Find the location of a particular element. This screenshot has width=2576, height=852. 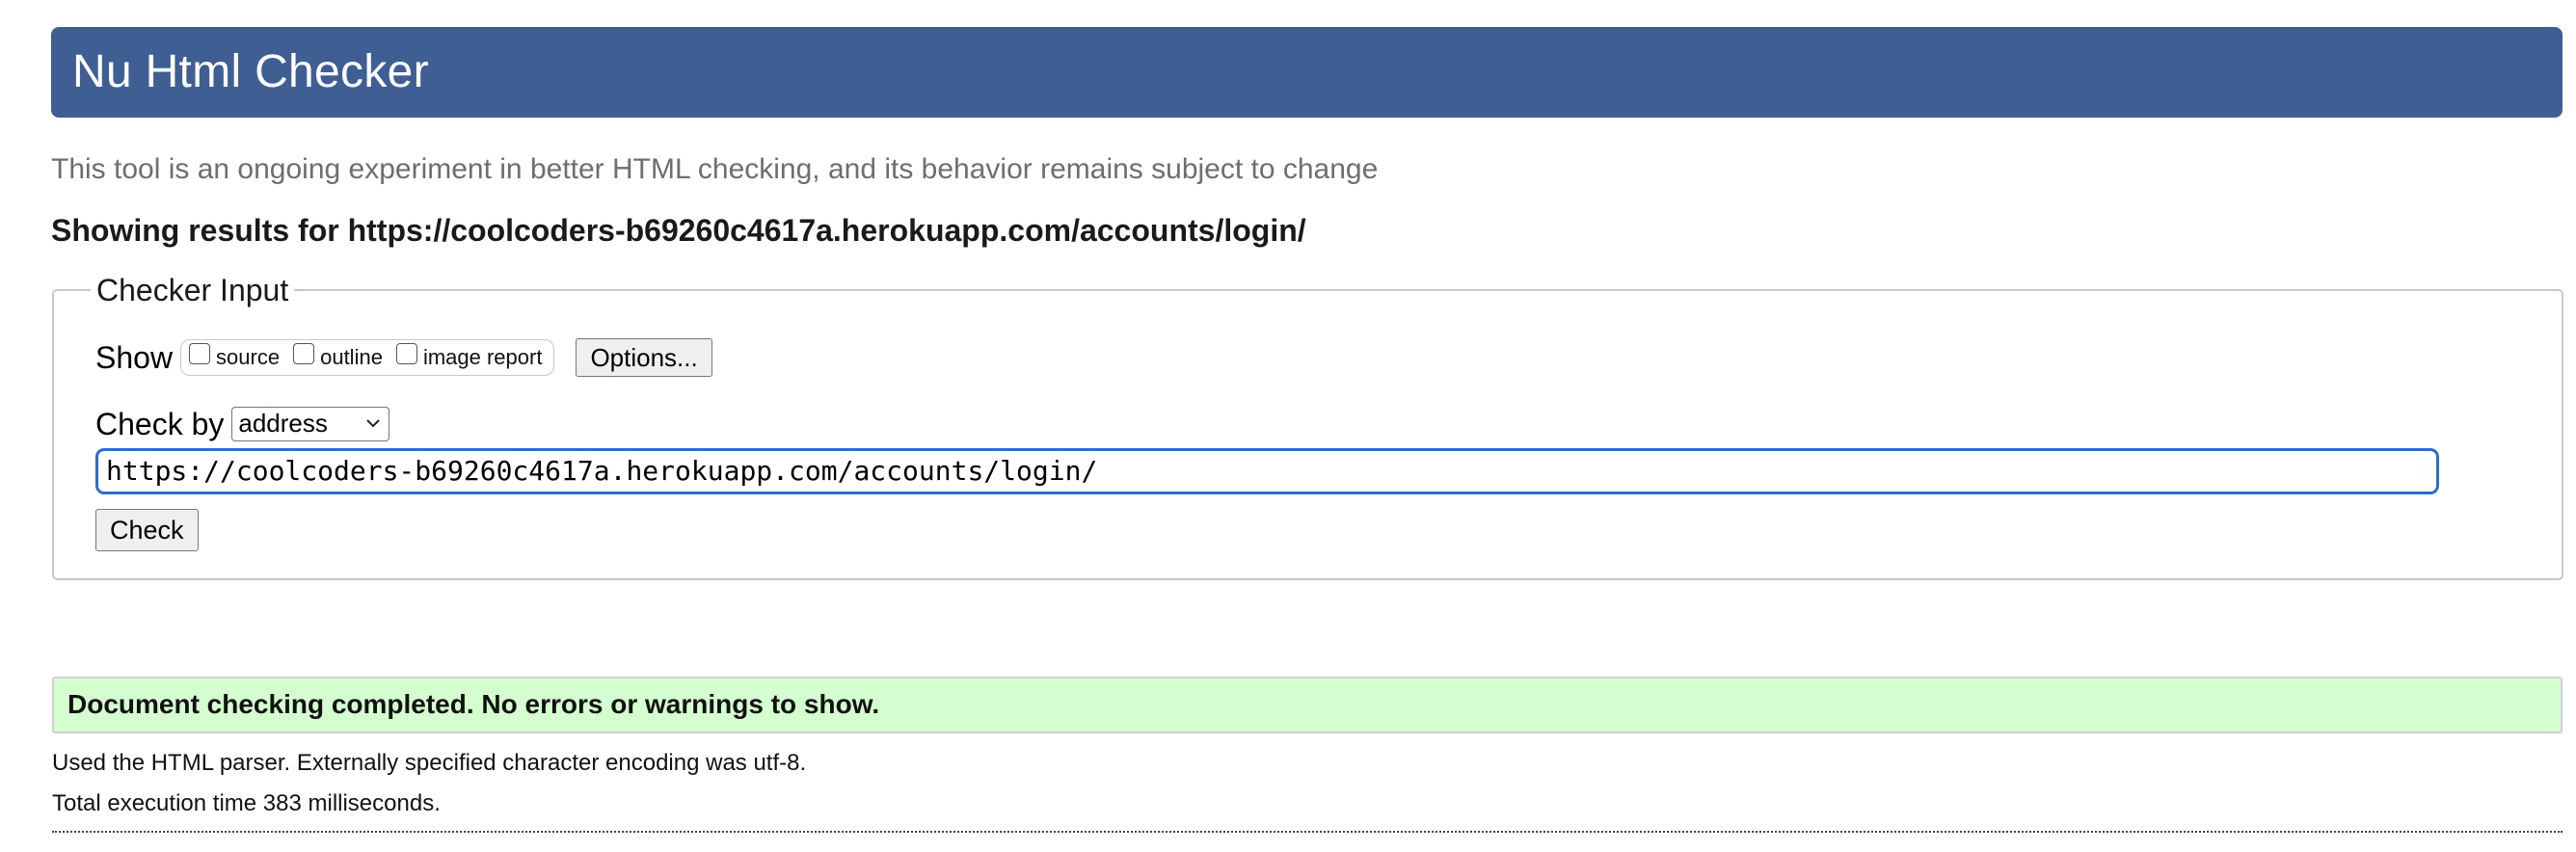

show-image-report-option: image report is located at coordinates (469, 357).